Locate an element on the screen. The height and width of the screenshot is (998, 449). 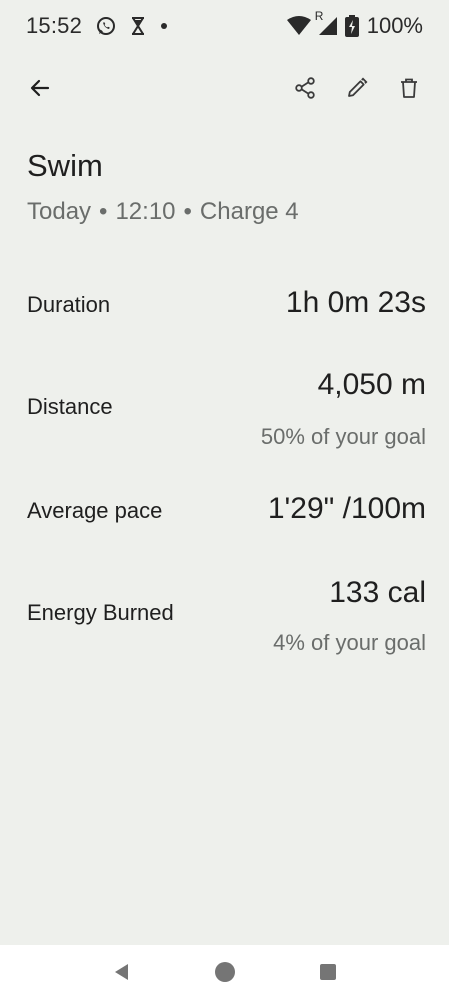
status-left: 15:52 is located at coordinates (97, 26).